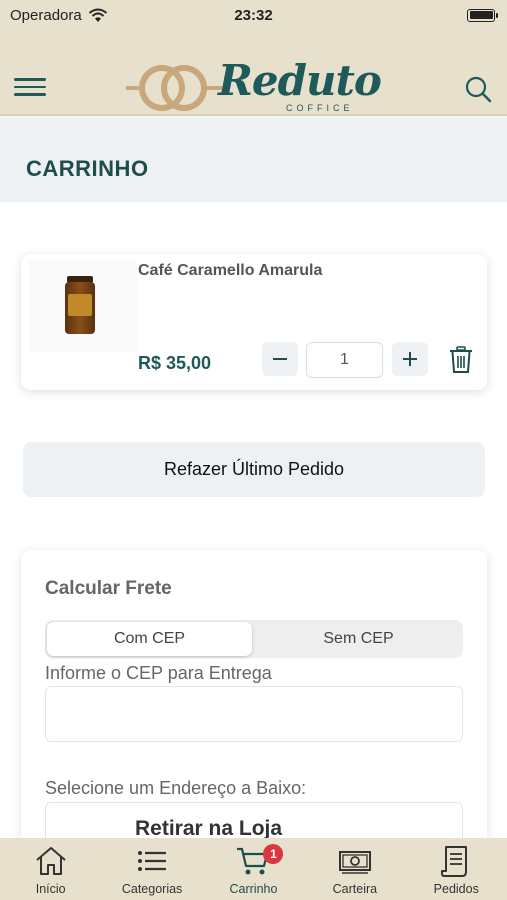 The height and width of the screenshot is (900, 507). Describe the element at coordinates (354, 862) in the screenshot. I see `wallet-icon` at that location.